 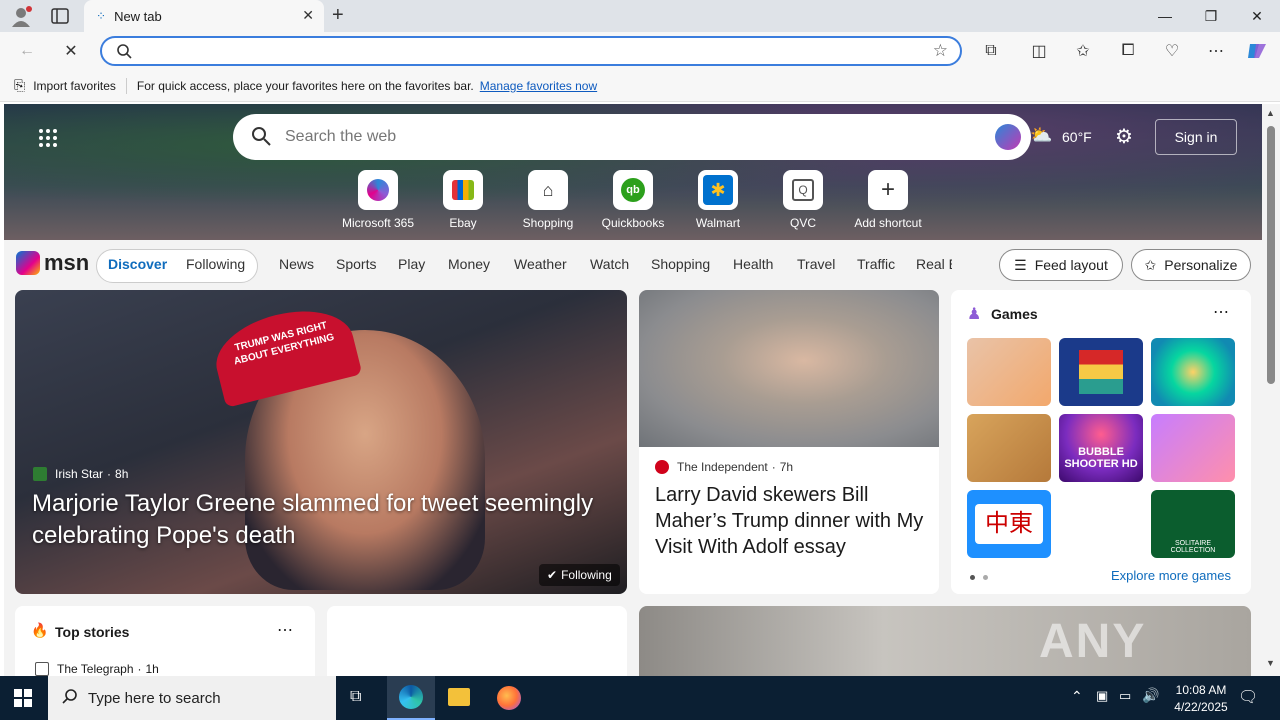 What do you see at coordinates (21, 17) in the screenshot?
I see `profile-icon` at bounding box center [21, 17].